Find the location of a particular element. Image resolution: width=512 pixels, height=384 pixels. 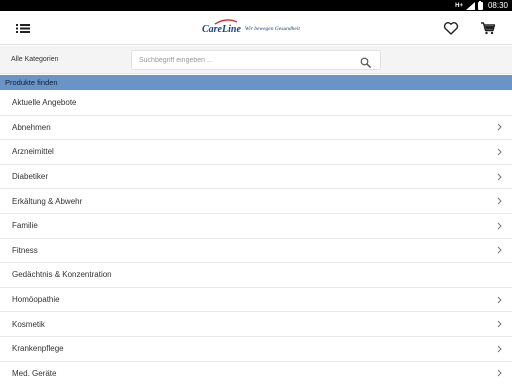

search-box is located at coordinates (256, 60).